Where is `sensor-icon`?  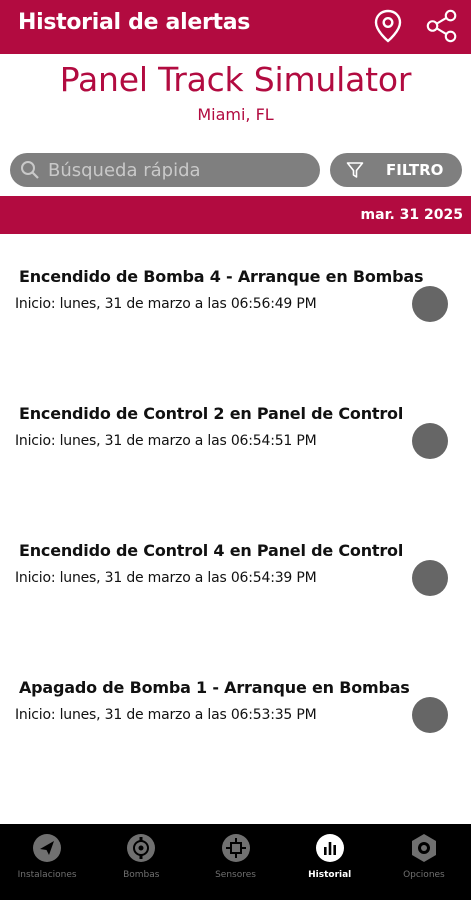
sensor-icon is located at coordinates (236, 848).